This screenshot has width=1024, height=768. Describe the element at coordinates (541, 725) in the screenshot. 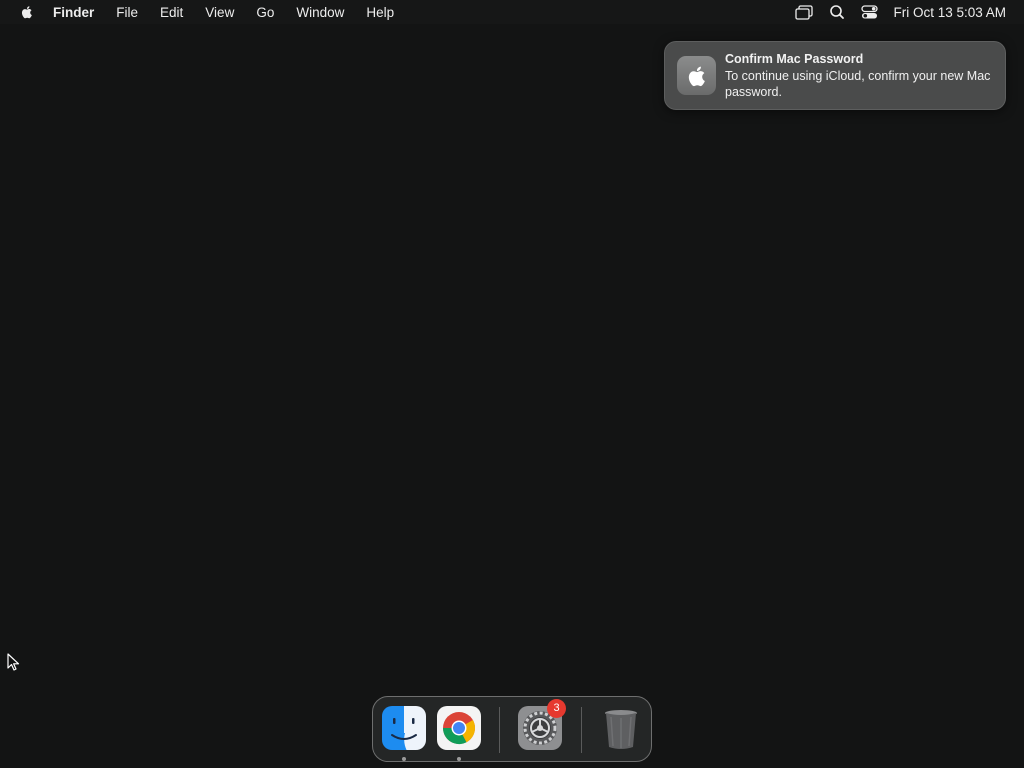

I see `dock-system-settings: 3` at that location.